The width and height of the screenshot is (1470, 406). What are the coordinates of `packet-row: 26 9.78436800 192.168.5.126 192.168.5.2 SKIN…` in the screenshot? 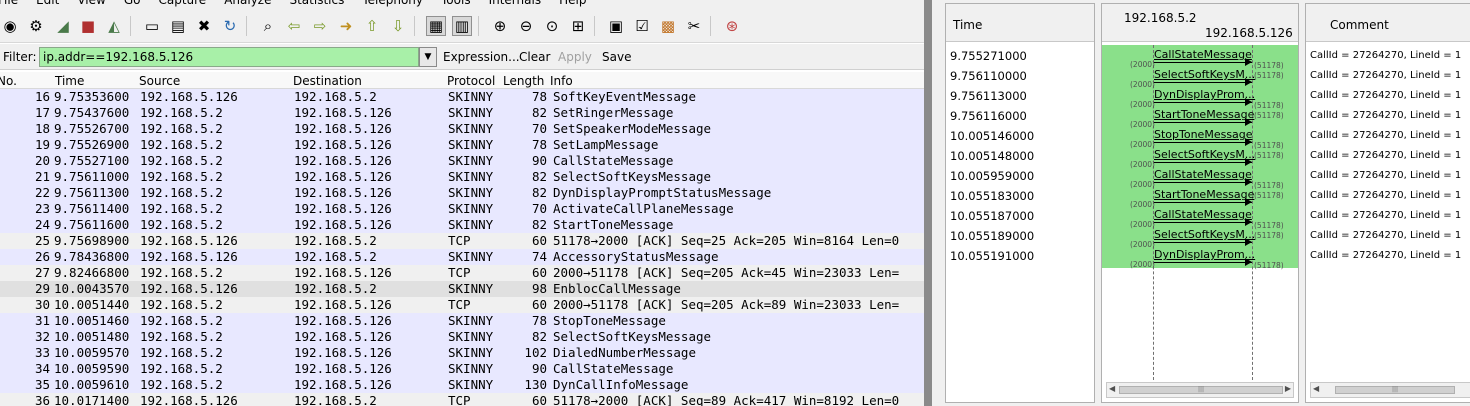 It's located at (463, 257).